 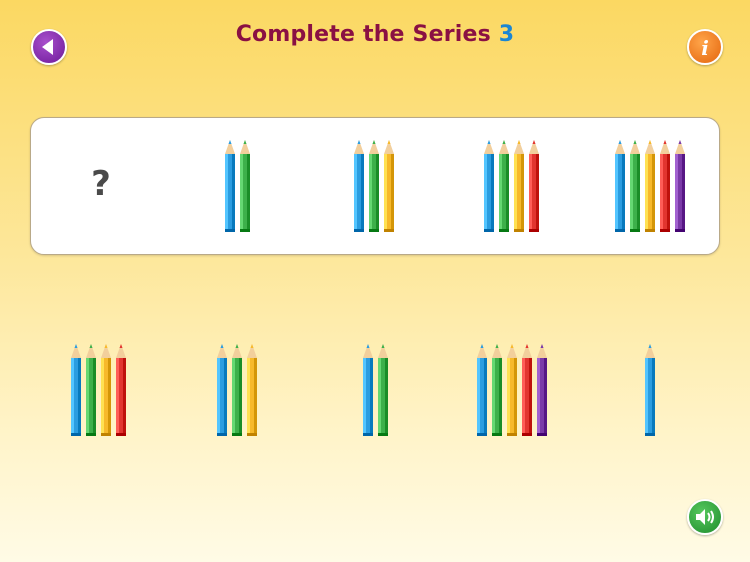 I want to click on sound-button, so click(x=705, y=517).